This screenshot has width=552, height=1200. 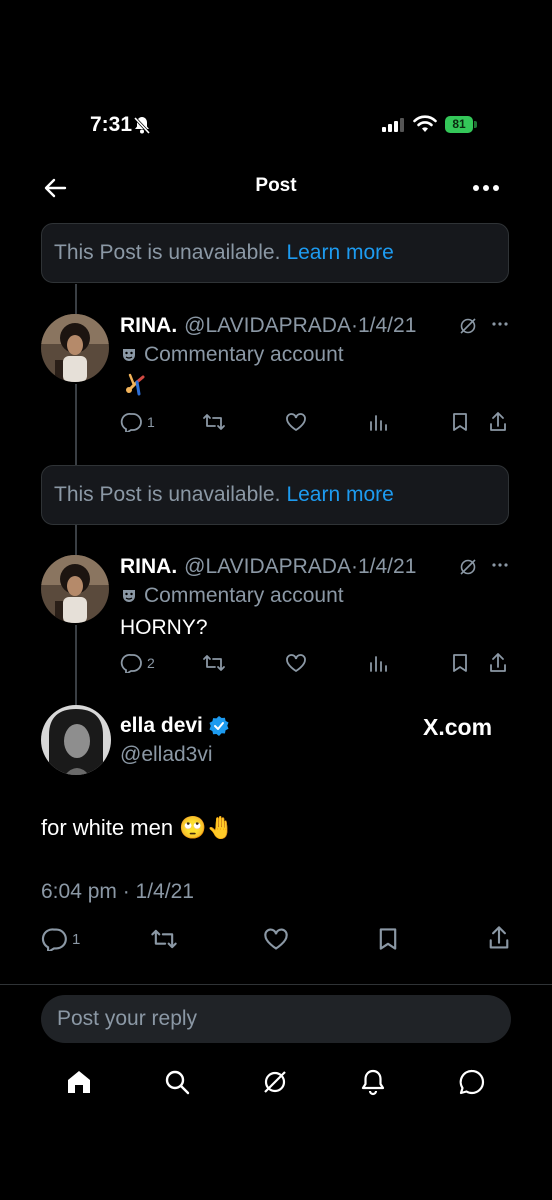 What do you see at coordinates (425, 126) in the screenshot?
I see `wifi-icon` at bounding box center [425, 126].